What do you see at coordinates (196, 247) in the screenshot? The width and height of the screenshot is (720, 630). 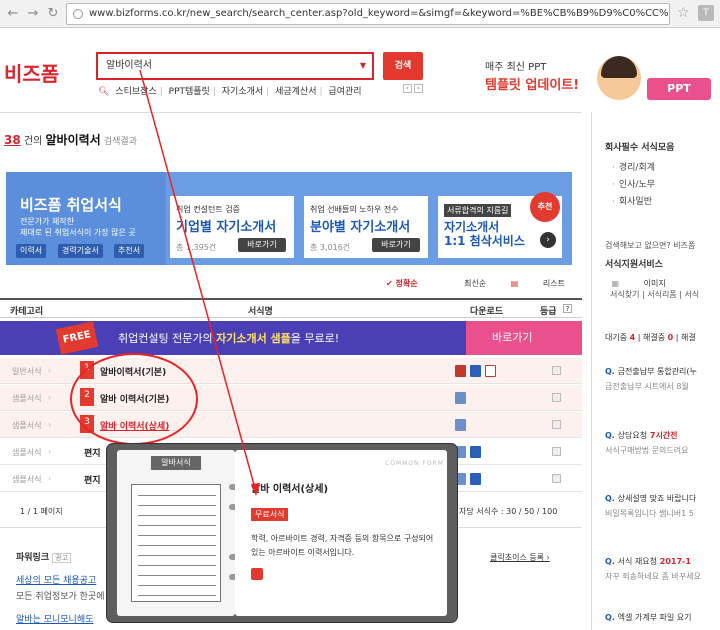 I see `card-count: 총 1,395건` at bounding box center [196, 247].